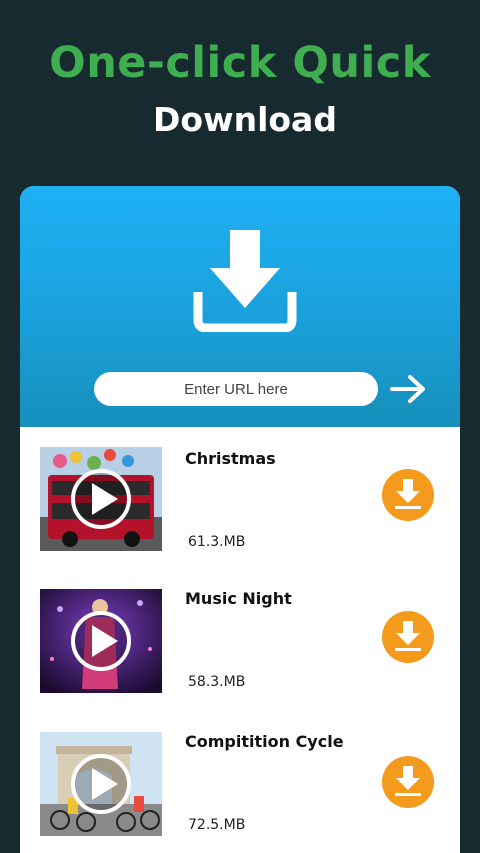  Describe the element at coordinates (217, 542) in the screenshot. I see `file-size: 61.3.MB` at that location.